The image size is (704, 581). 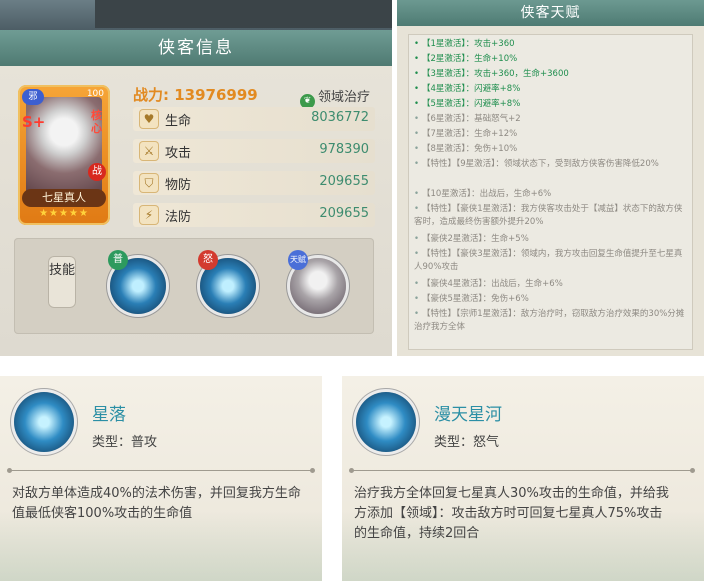 I want to click on talent-title: 侠客天赋, so click(x=550, y=13).